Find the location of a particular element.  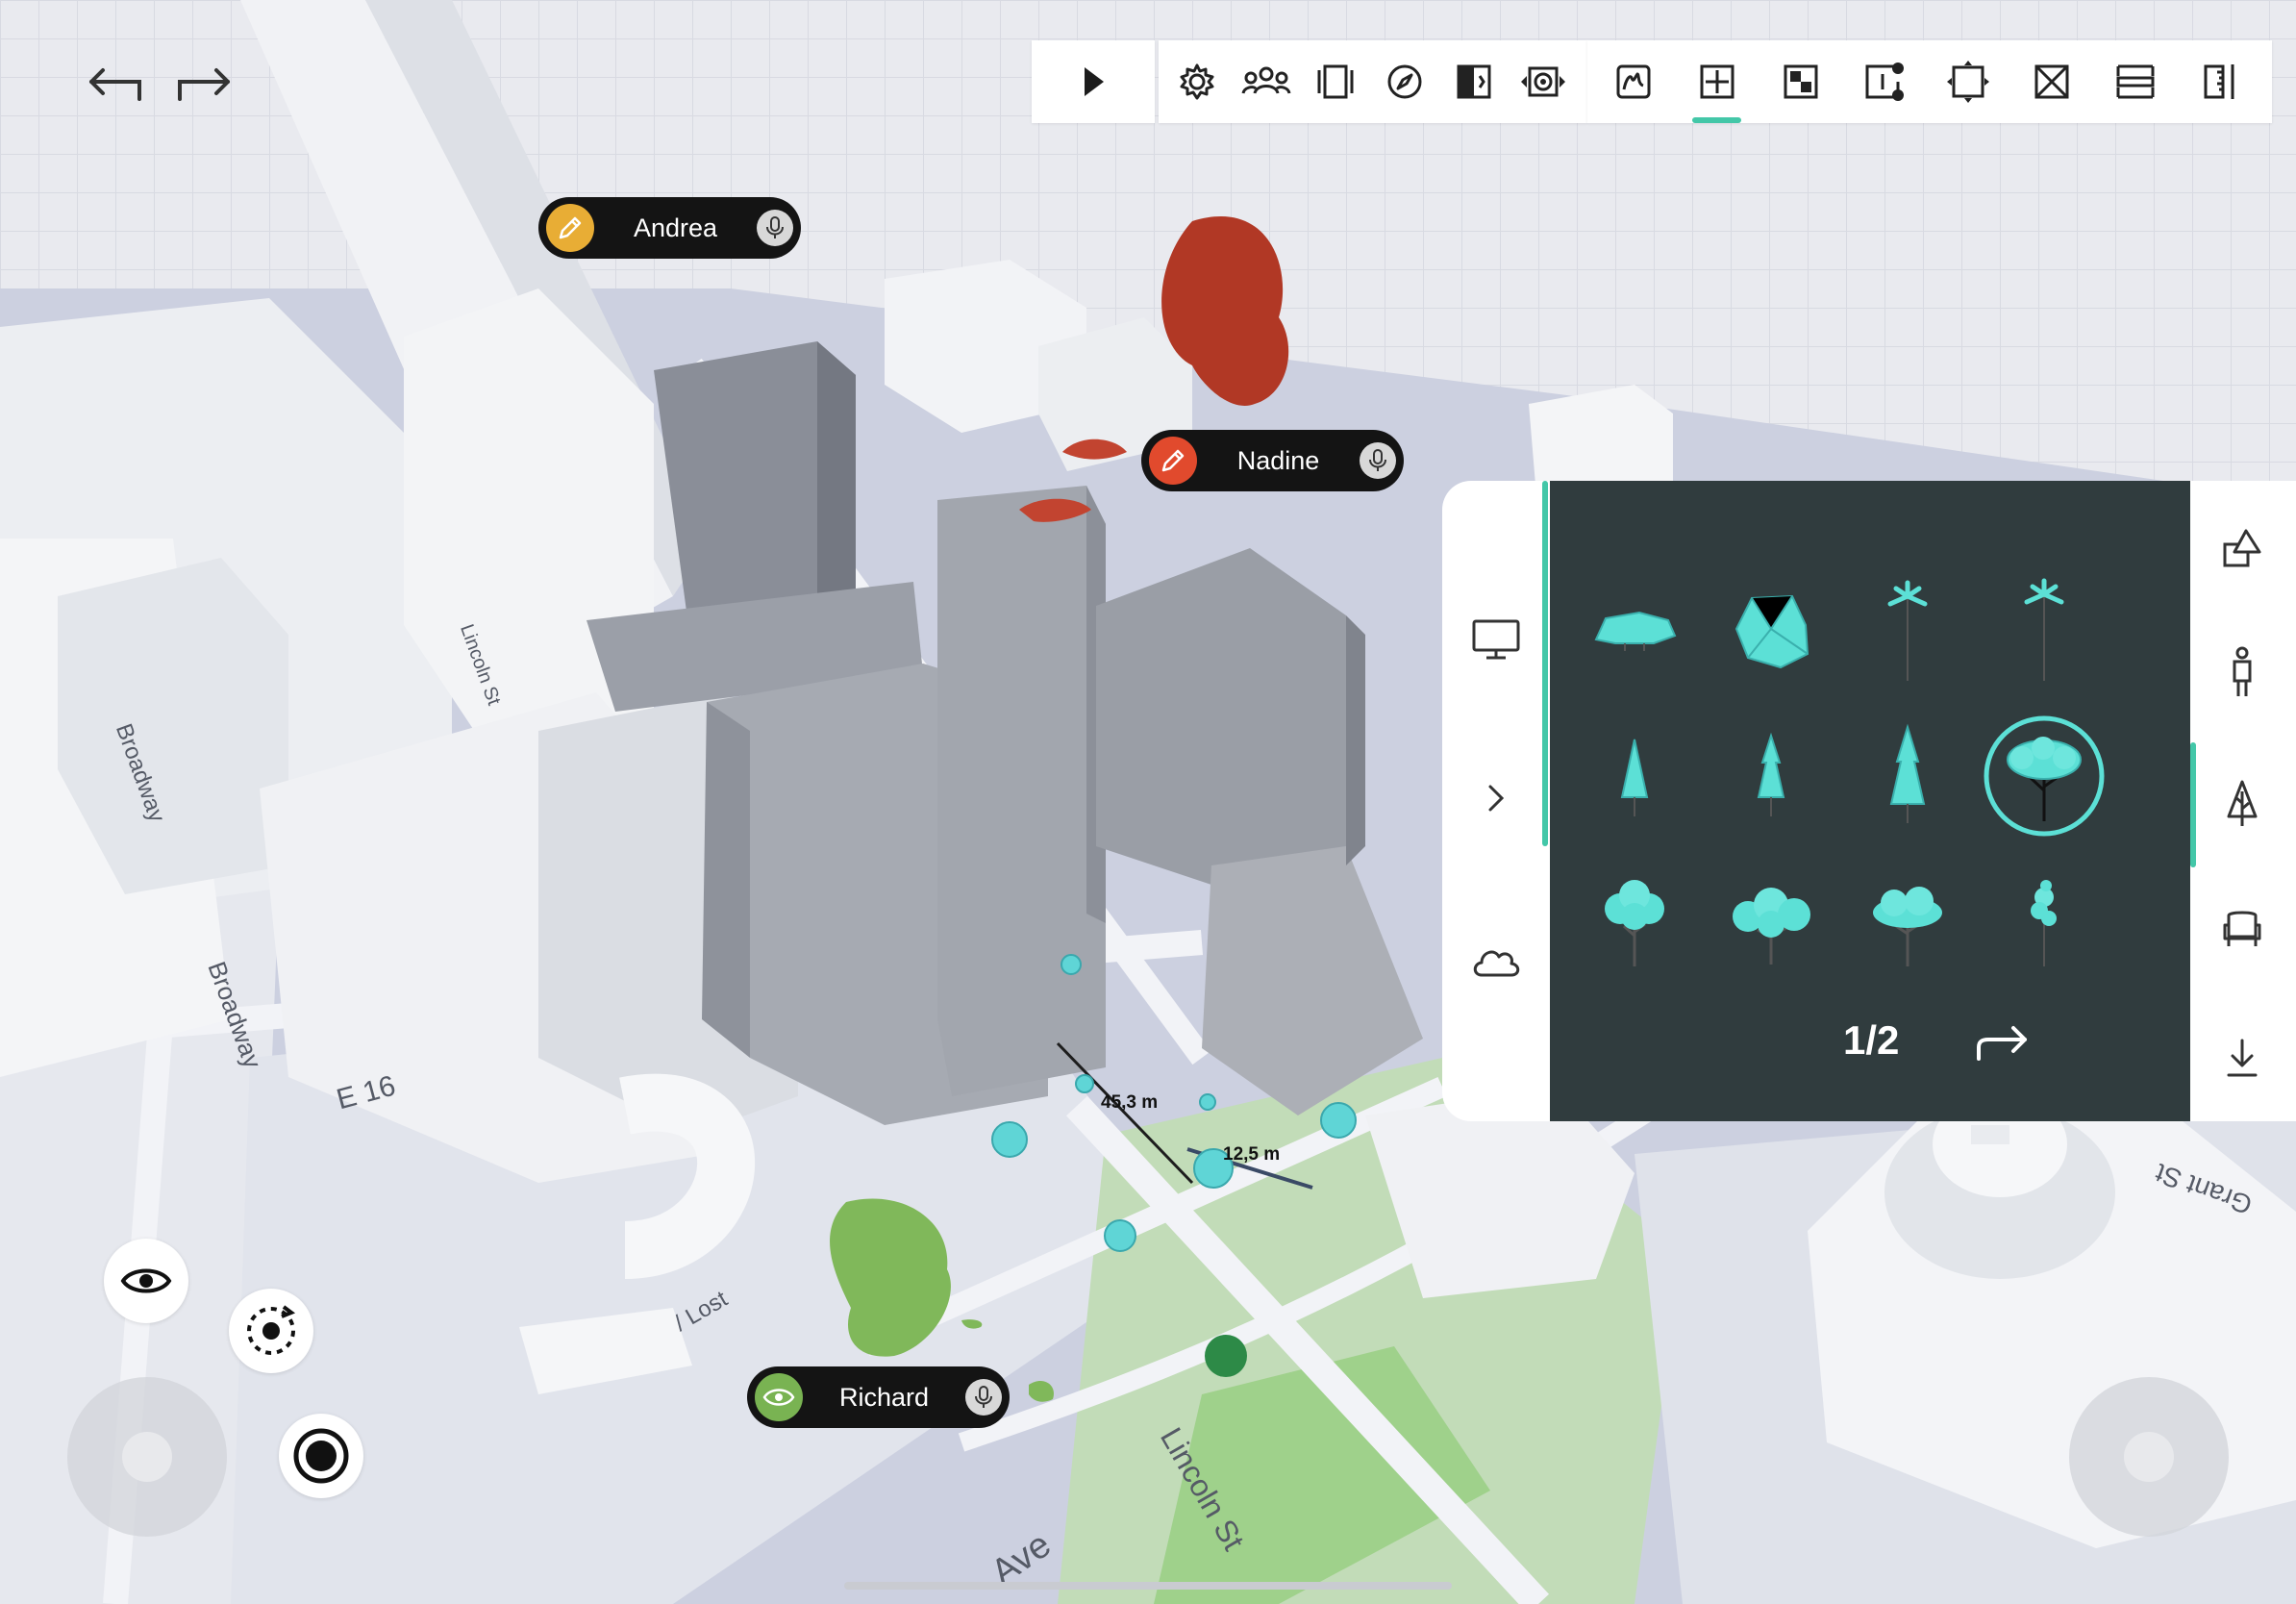

category-rail is located at coordinates (2243, 801).